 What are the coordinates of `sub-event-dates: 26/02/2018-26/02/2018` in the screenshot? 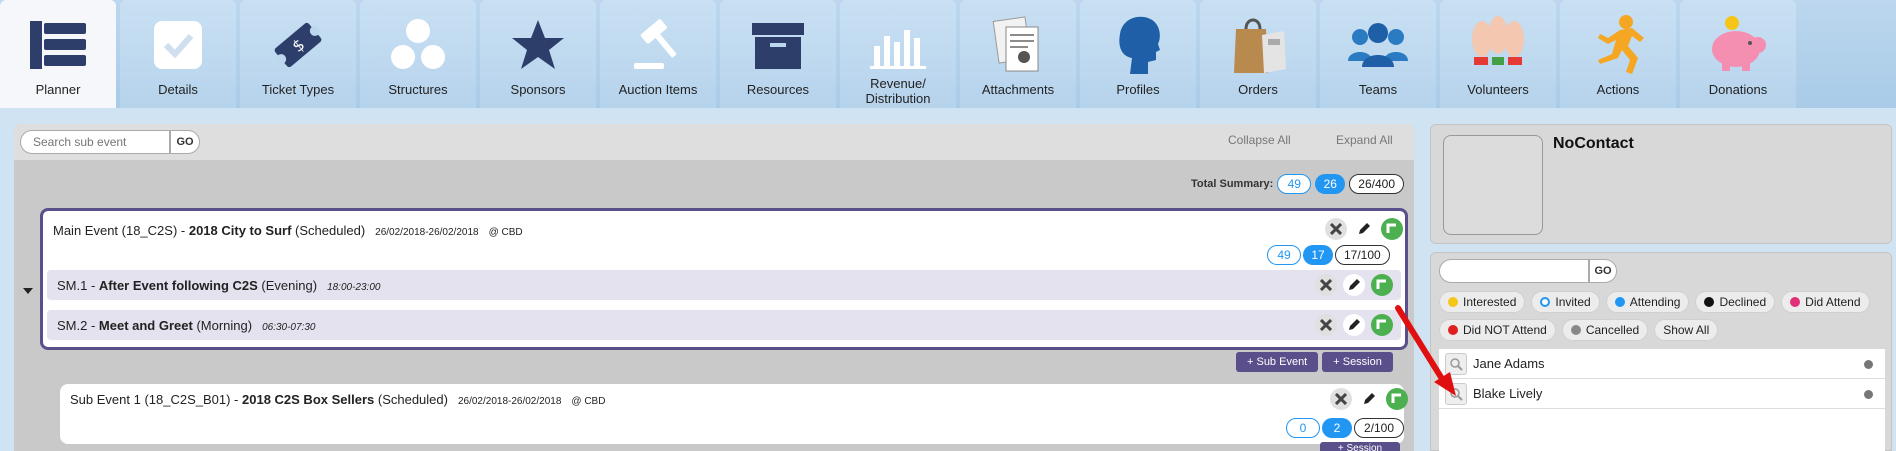 It's located at (509, 401).